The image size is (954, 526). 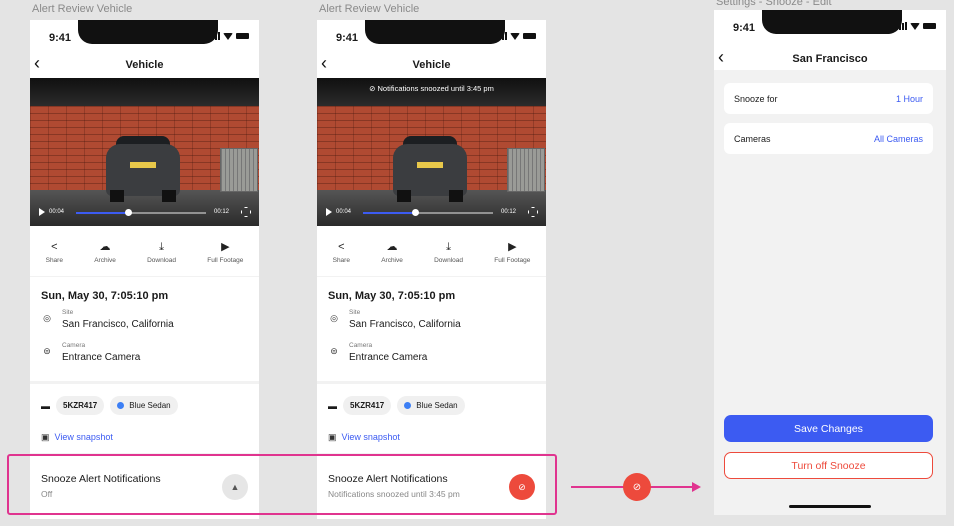 I want to click on cameras-value: All Cameras, so click(x=898, y=138).